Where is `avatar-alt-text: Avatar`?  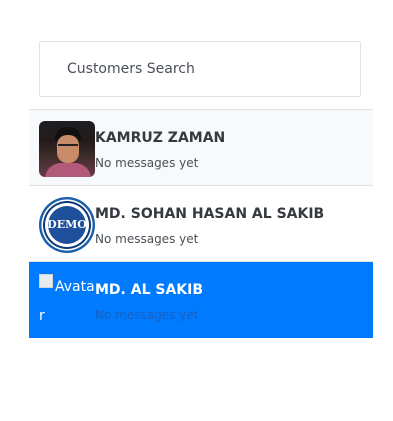
avatar-alt-text: Avatar is located at coordinates (67, 301).